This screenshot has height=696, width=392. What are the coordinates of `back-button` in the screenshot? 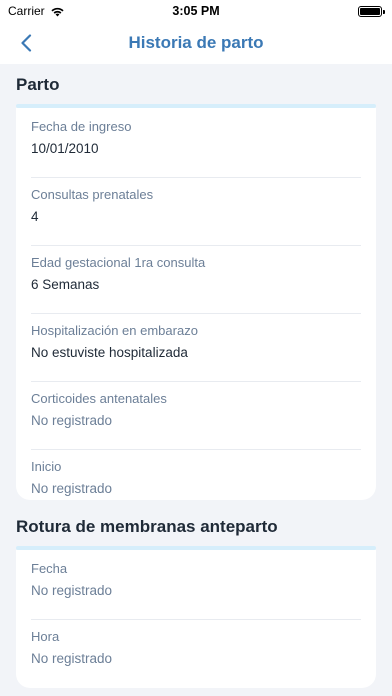 It's located at (26, 43).